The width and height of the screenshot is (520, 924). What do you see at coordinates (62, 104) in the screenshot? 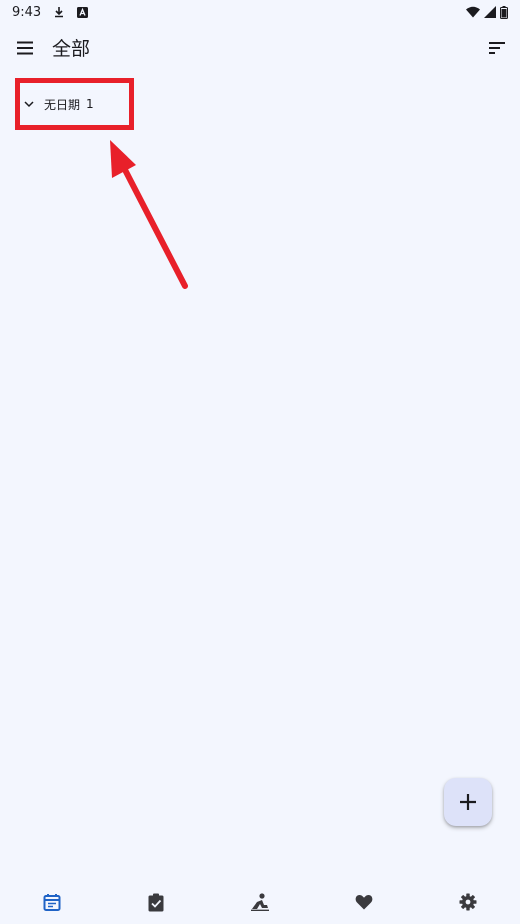
I see `group-label: 无日期` at bounding box center [62, 104].